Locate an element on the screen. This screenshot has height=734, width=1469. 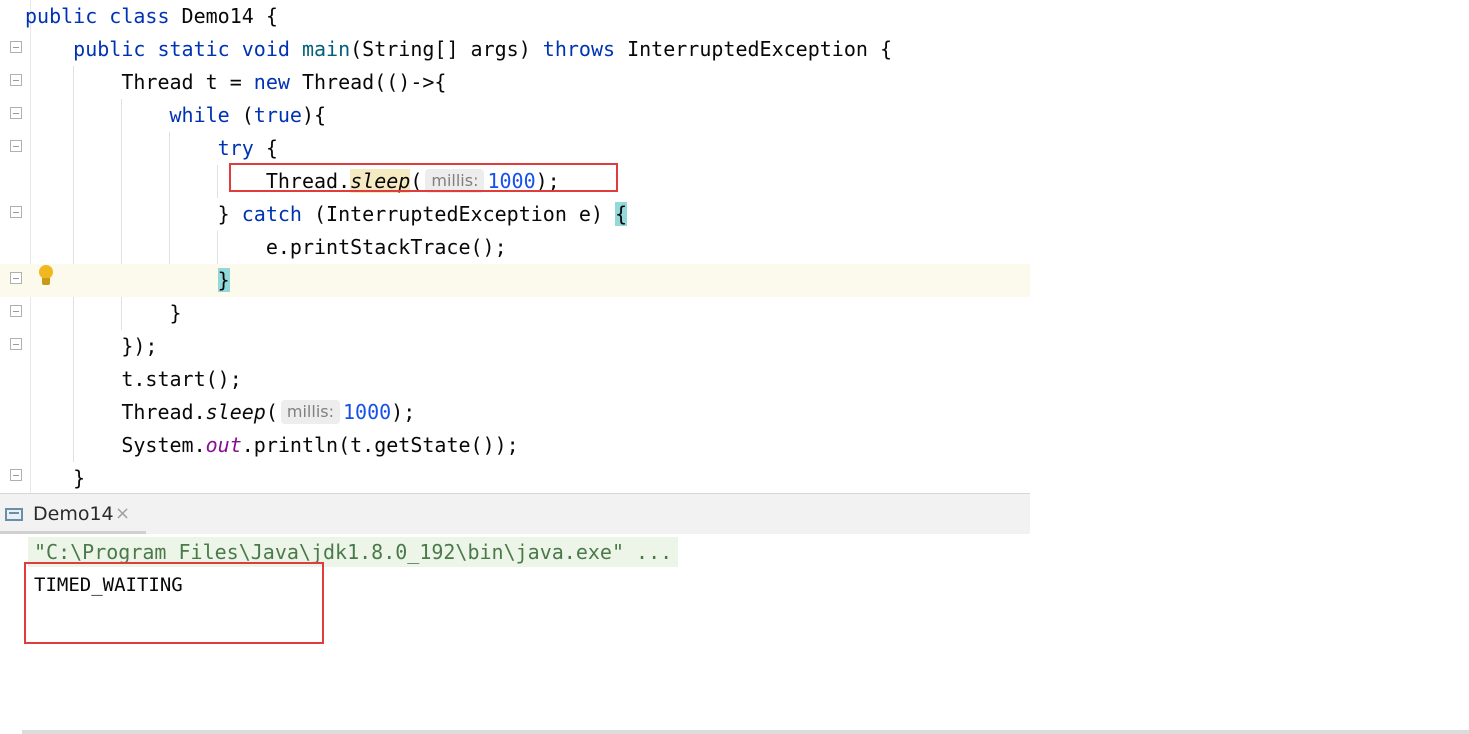
code-line-text: }); is located at coordinates (91, 346).